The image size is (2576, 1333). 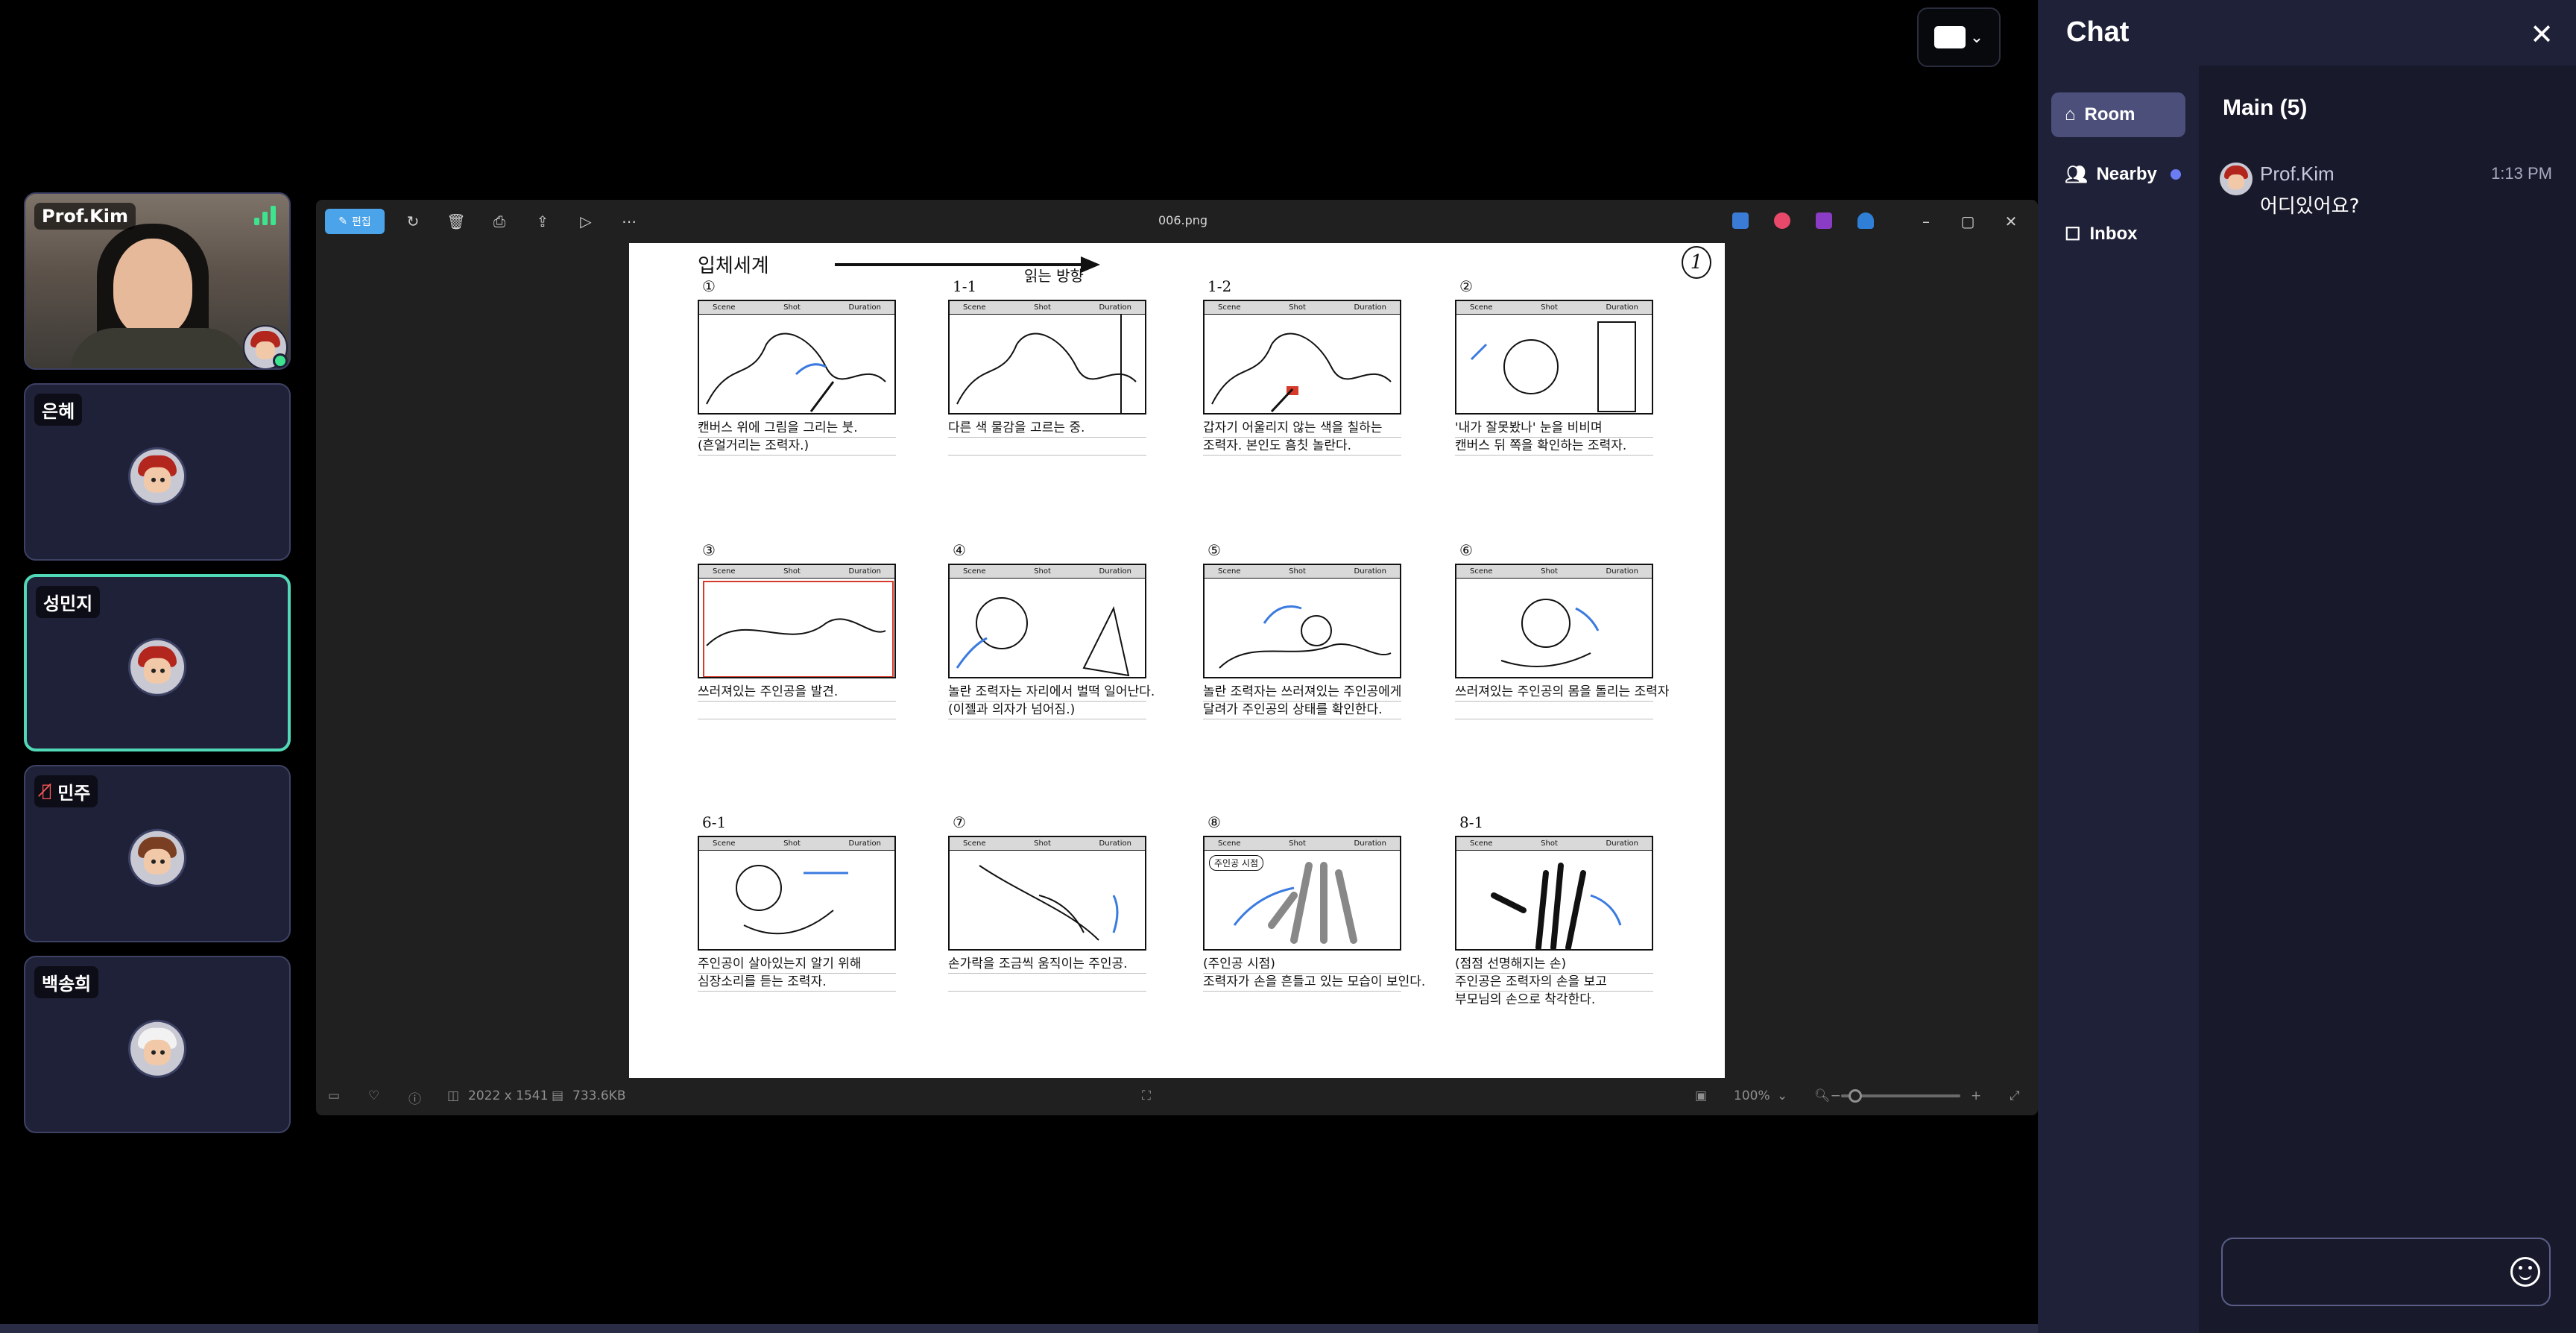 I want to click on filmstrip-icon: ▭, so click(x=334, y=1095).